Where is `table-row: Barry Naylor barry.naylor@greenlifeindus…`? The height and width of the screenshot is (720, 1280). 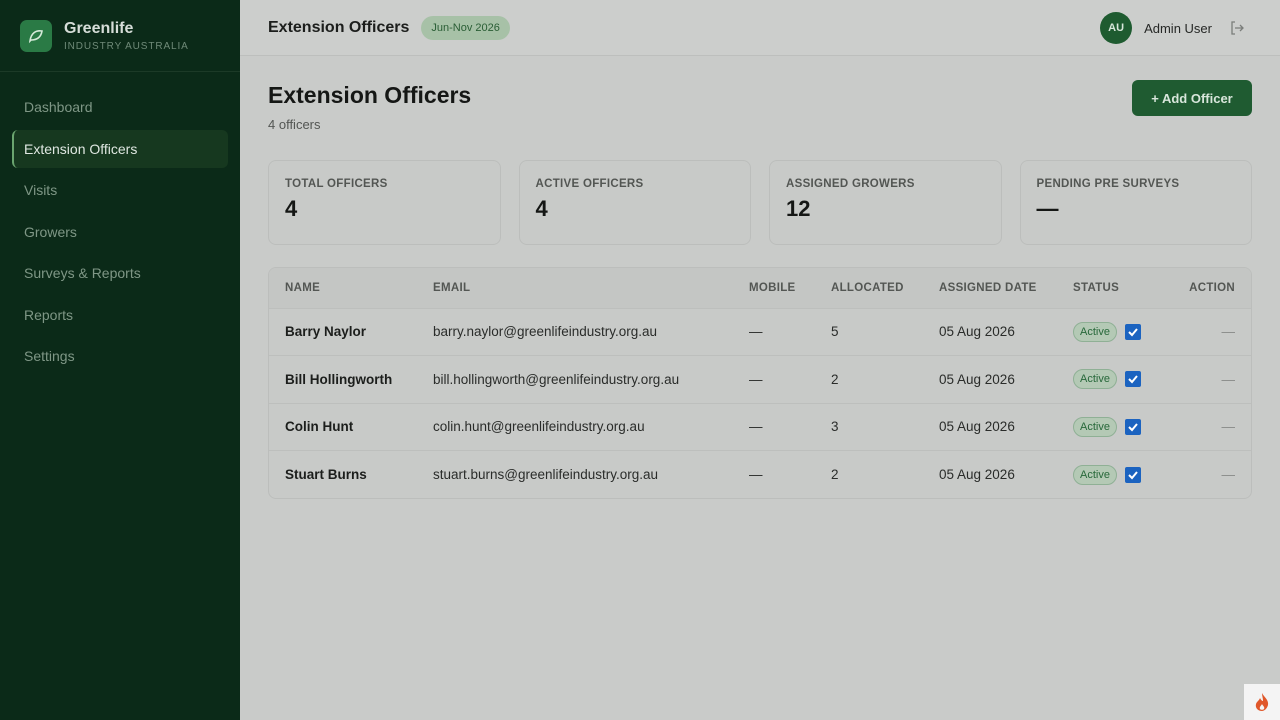
table-row: Barry Naylor barry.naylor@greenlifeindus… is located at coordinates (760, 332).